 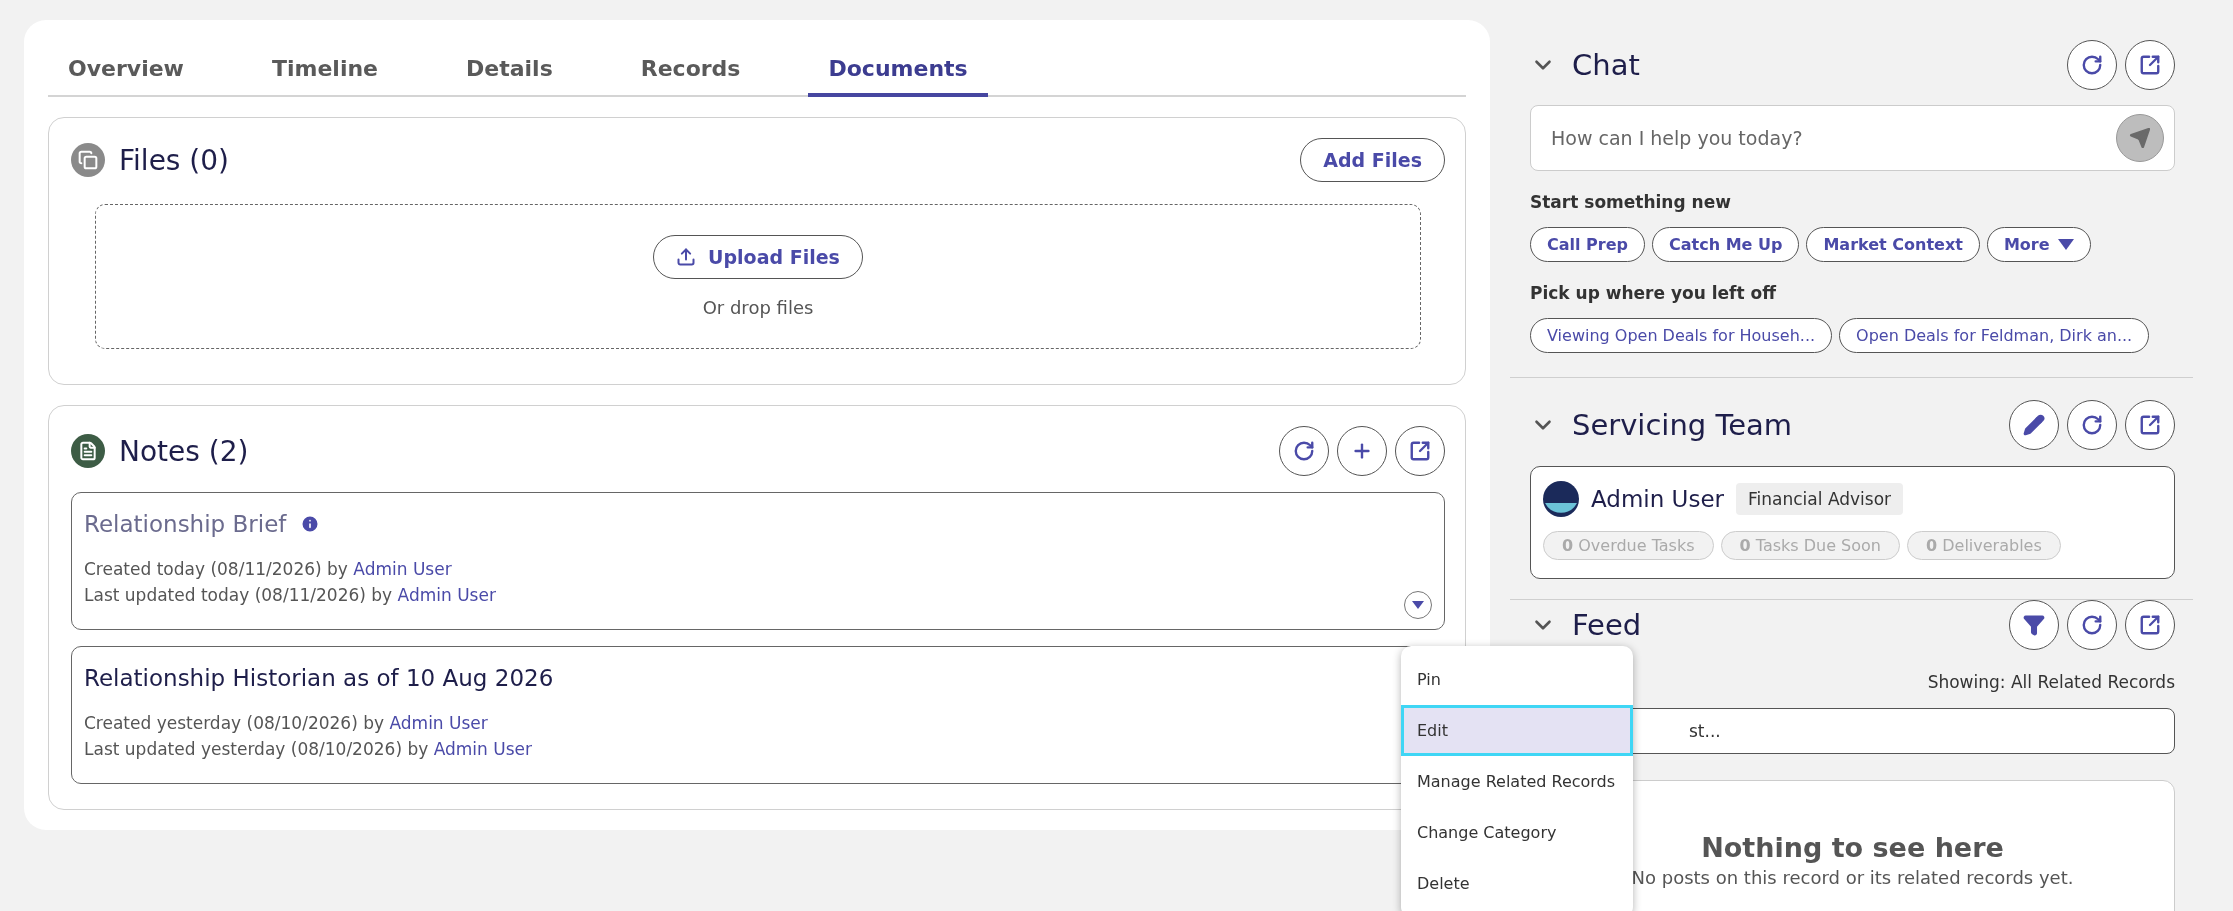 What do you see at coordinates (2051, 682) in the screenshot?
I see `filter-status: Showing: All Related Records` at bounding box center [2051, 682].